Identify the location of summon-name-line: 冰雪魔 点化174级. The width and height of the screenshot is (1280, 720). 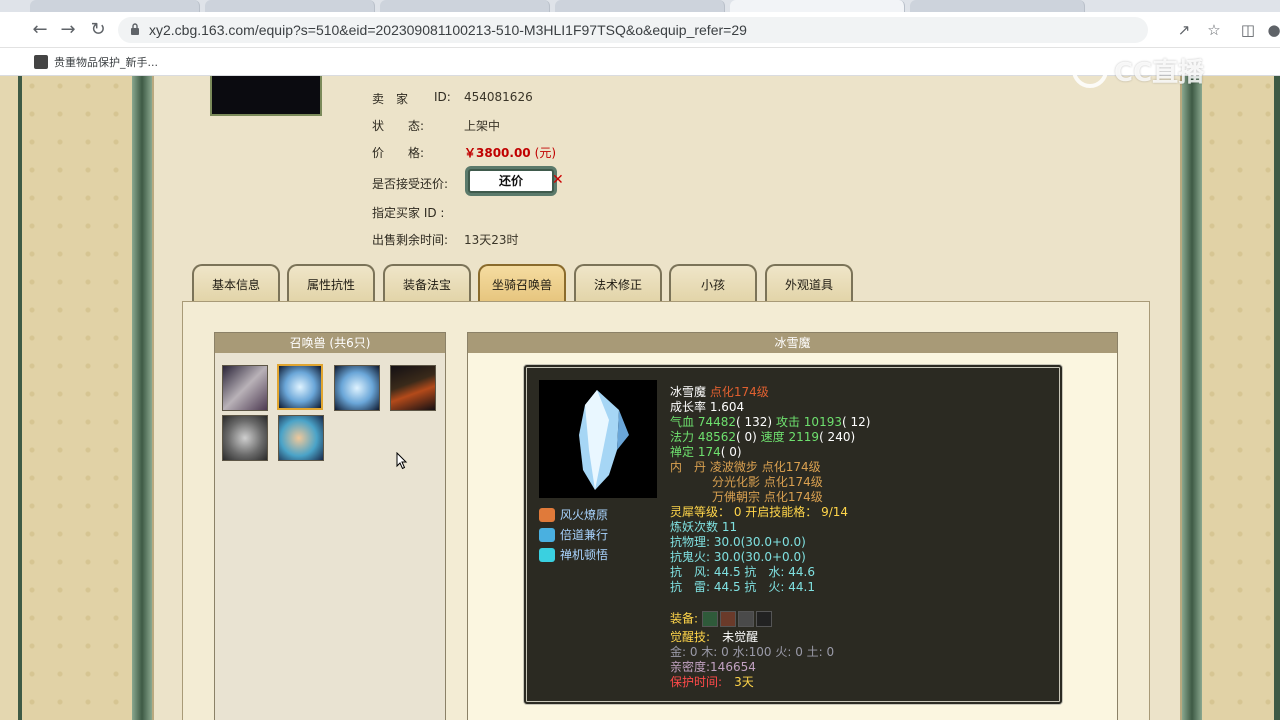
(719, 392).